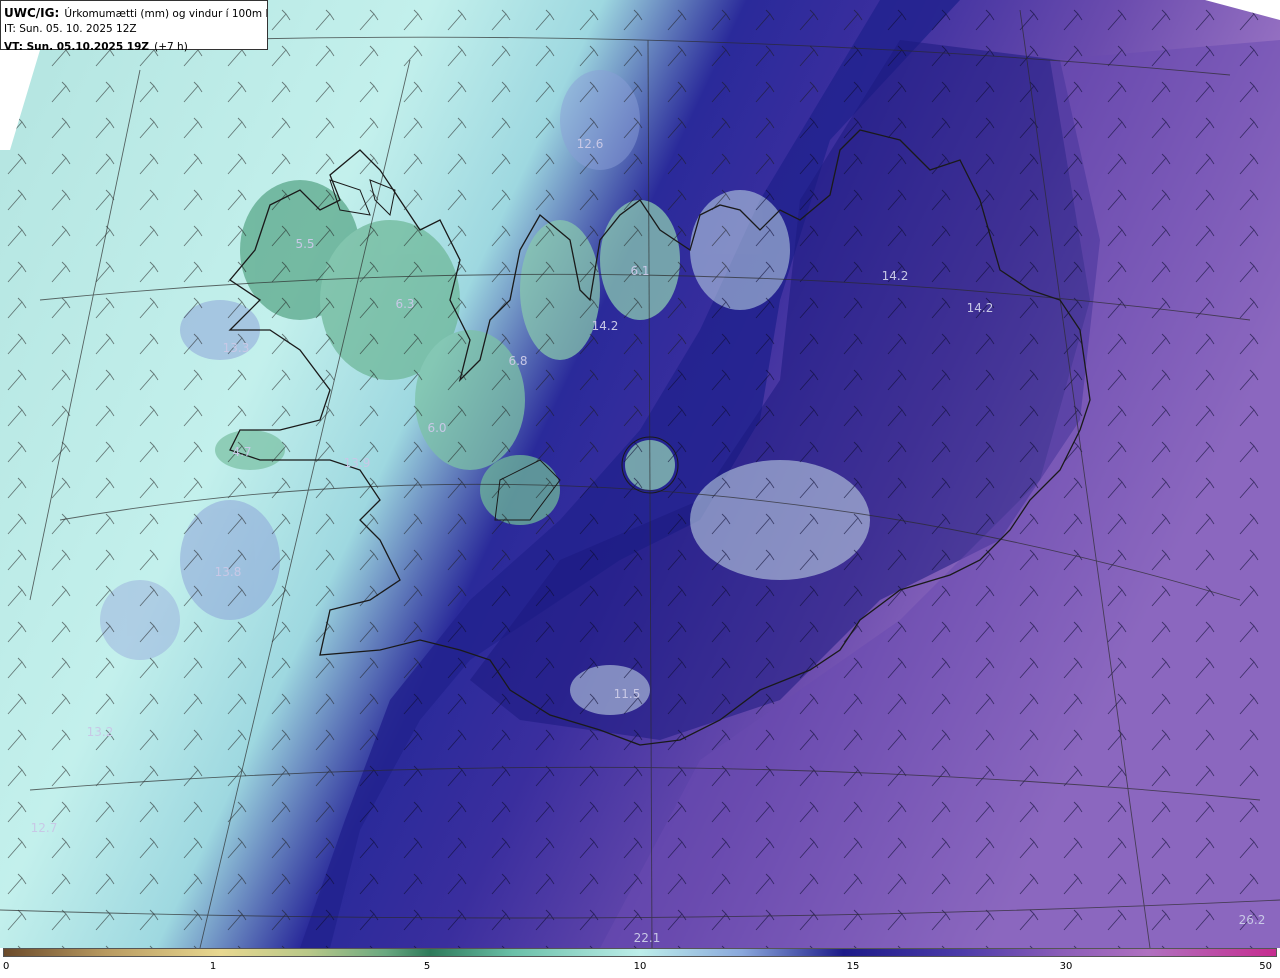 The width and height of the screenshot is (1280, 978). Describe the element at coordinates (640, 966) in the screenshot. I see `colorbar-tick-label: 10` at that location.